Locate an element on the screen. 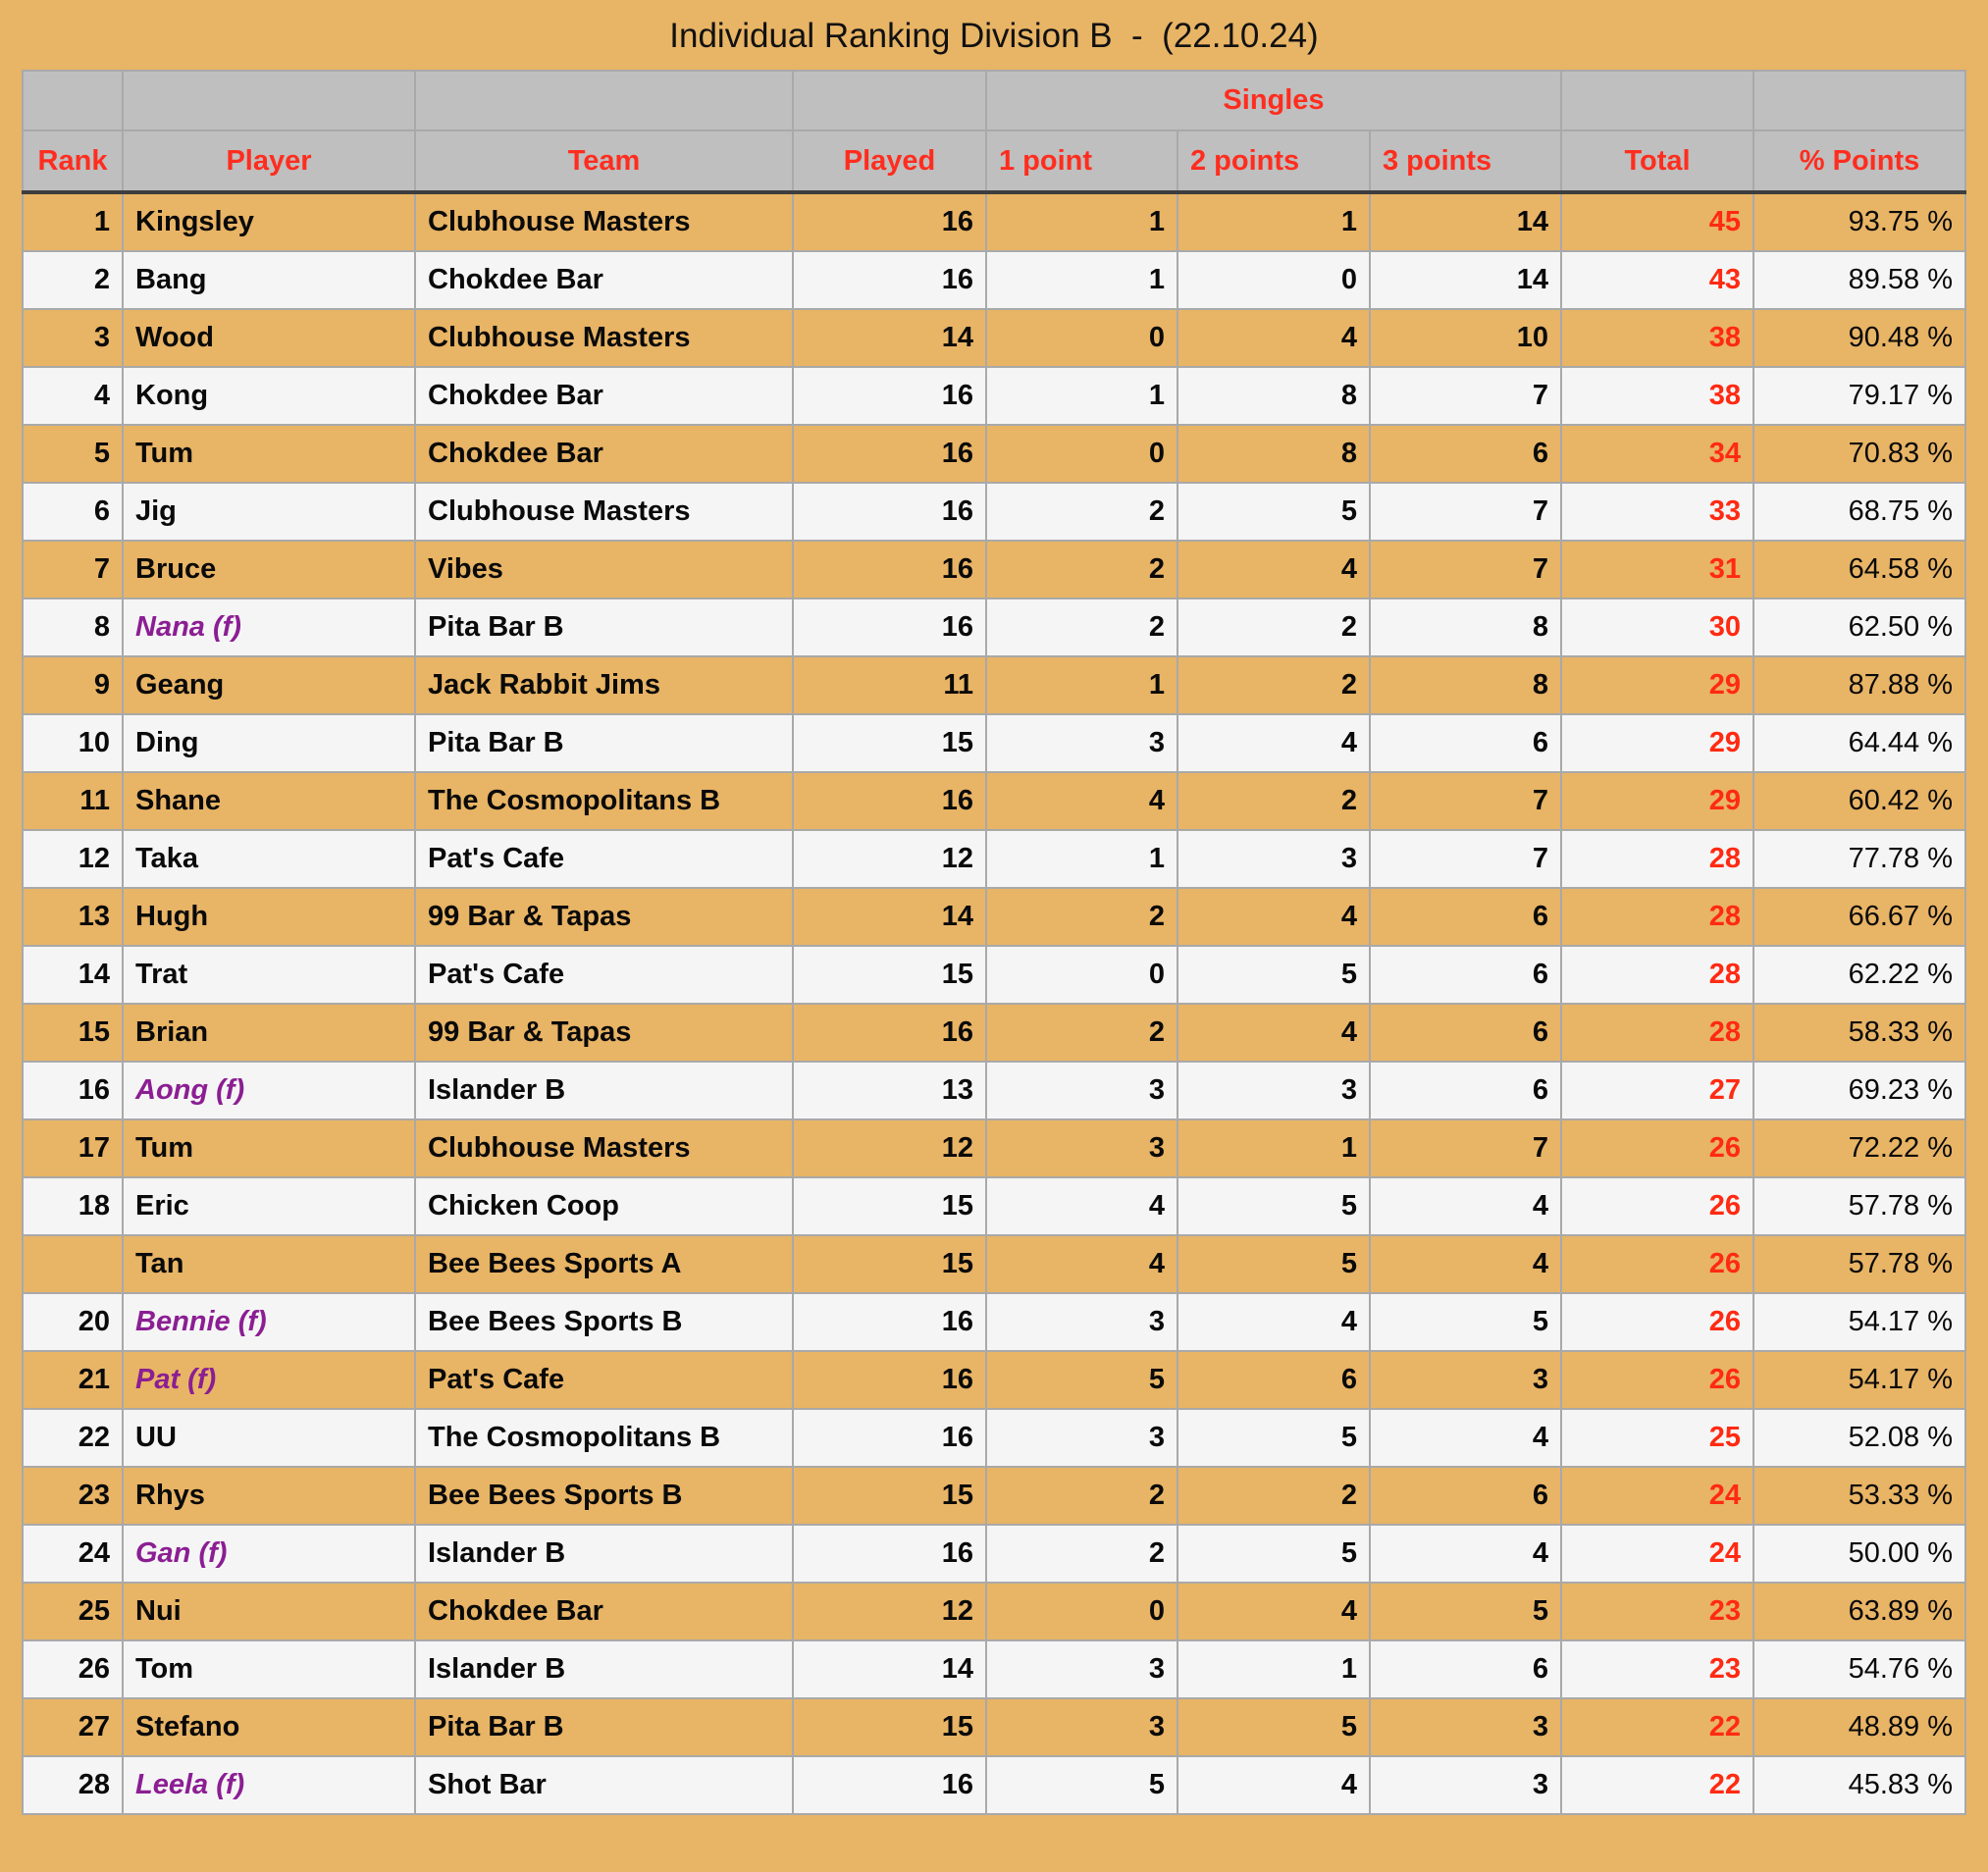 The height and width of the screenshot is (1872, 1988). table-row: 2 Bang Chokdee Bar 16 1 0 14 43 89.58 % is located at coordinates (994, 280).